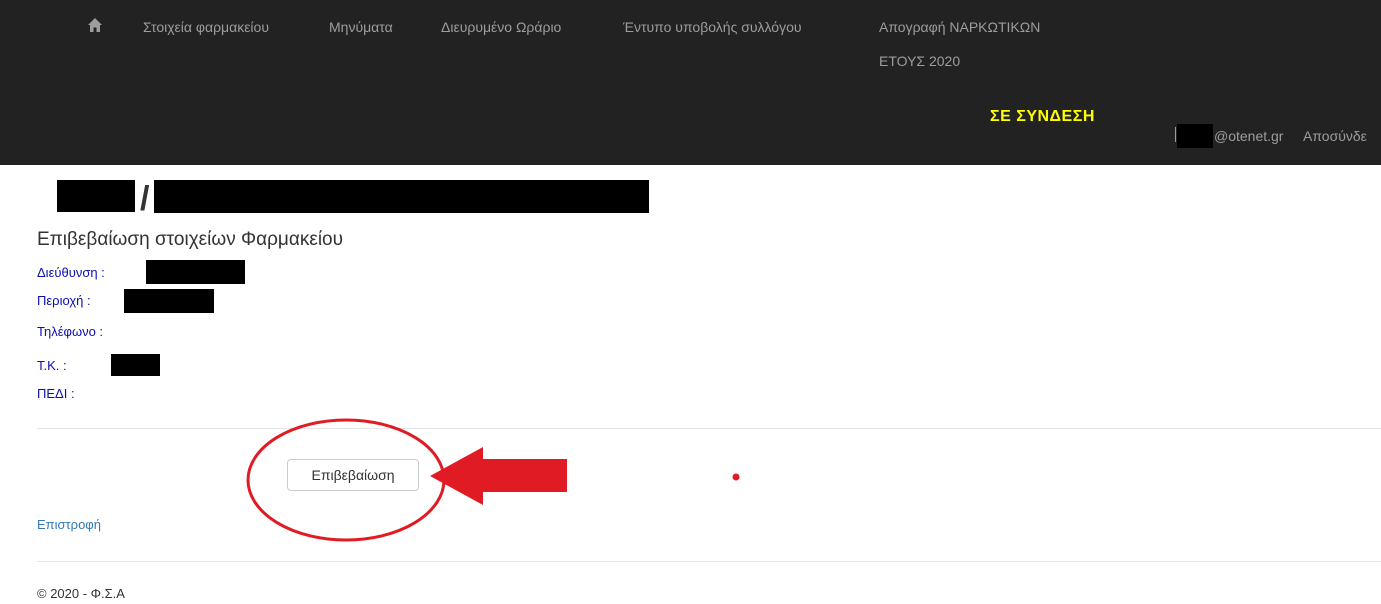  What do you see at coordinates (709, 561) in the screenshot?
I see `footer-divider` at bounding box center [709, 561].